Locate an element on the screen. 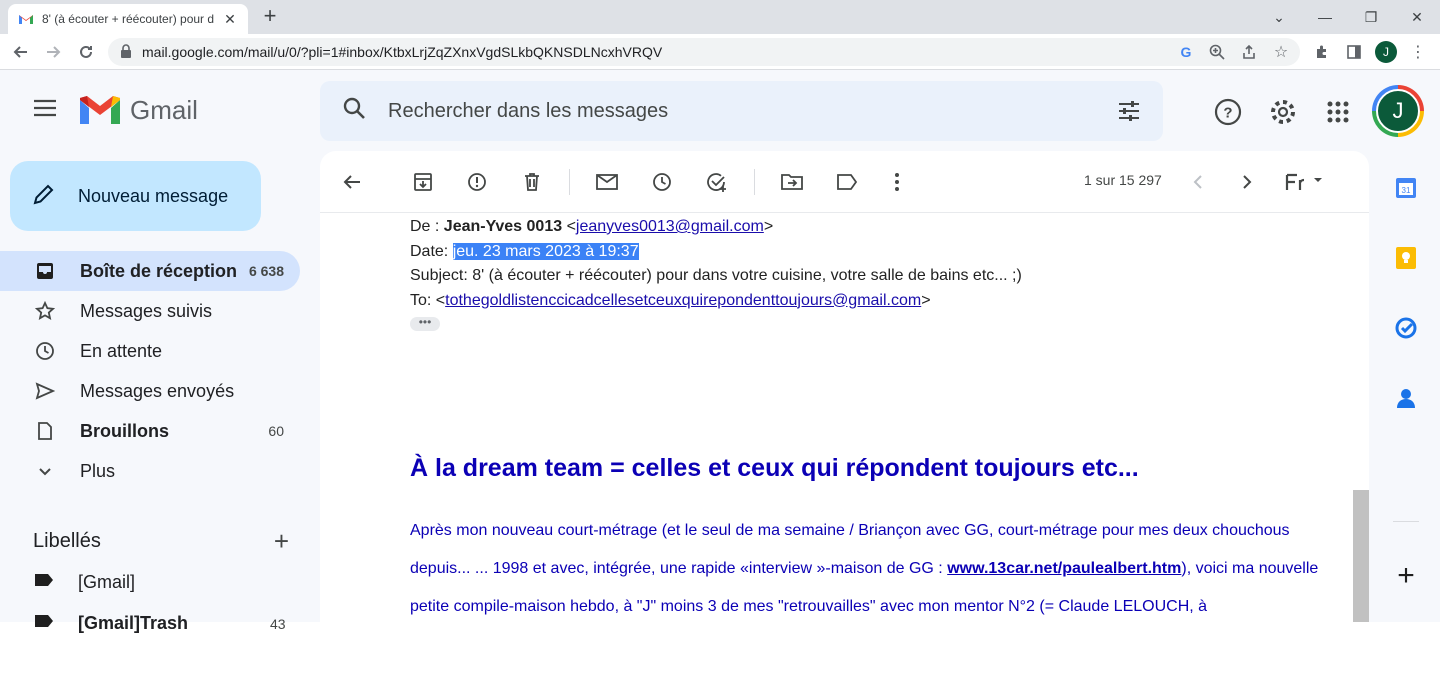 The height and width of the screenshot is (692, 1440). labels-title: Libellés is located at coordinates (67, 541).